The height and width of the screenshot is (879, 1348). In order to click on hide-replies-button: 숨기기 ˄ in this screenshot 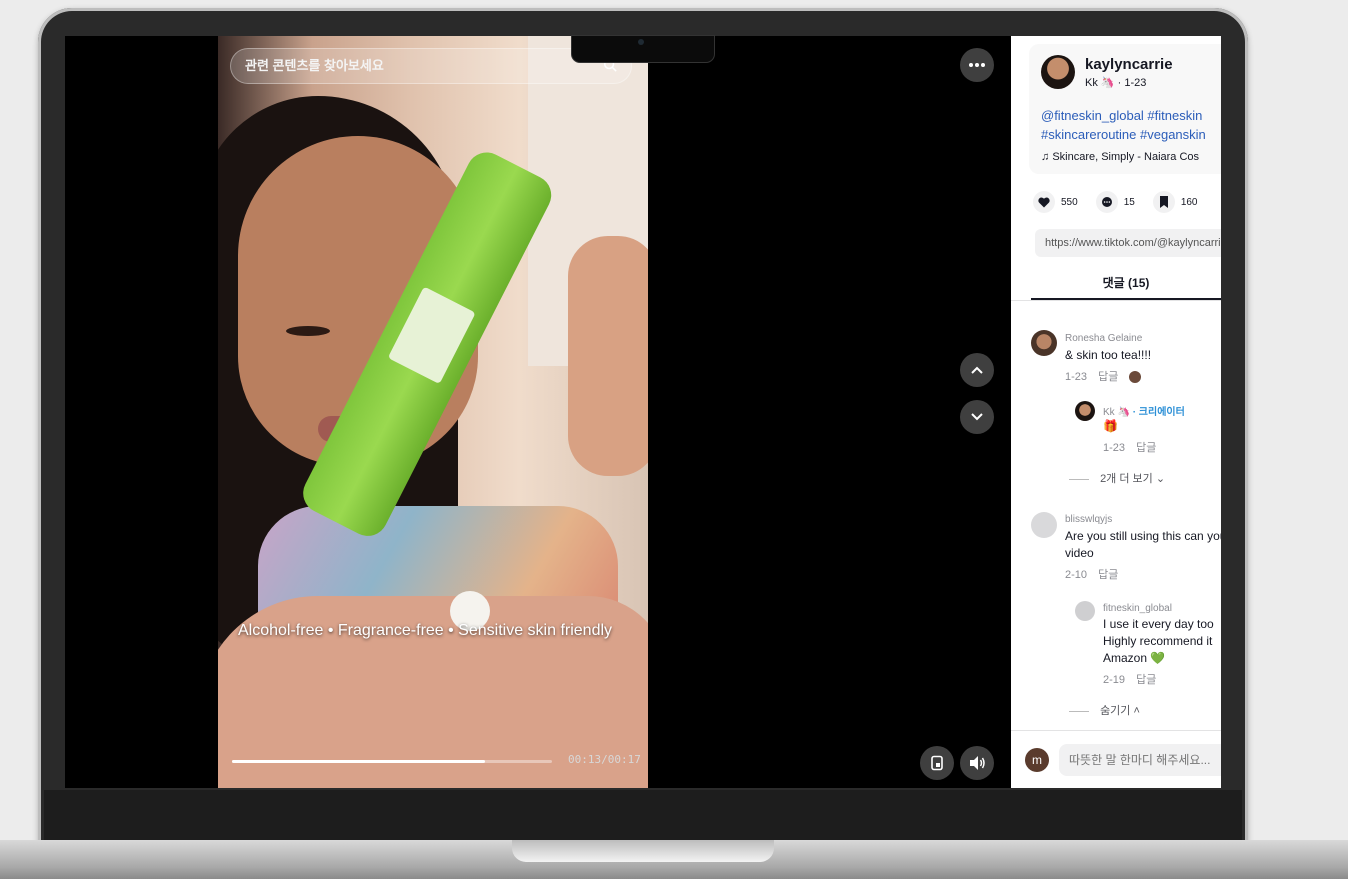, I will do `click(1104, 710)`.